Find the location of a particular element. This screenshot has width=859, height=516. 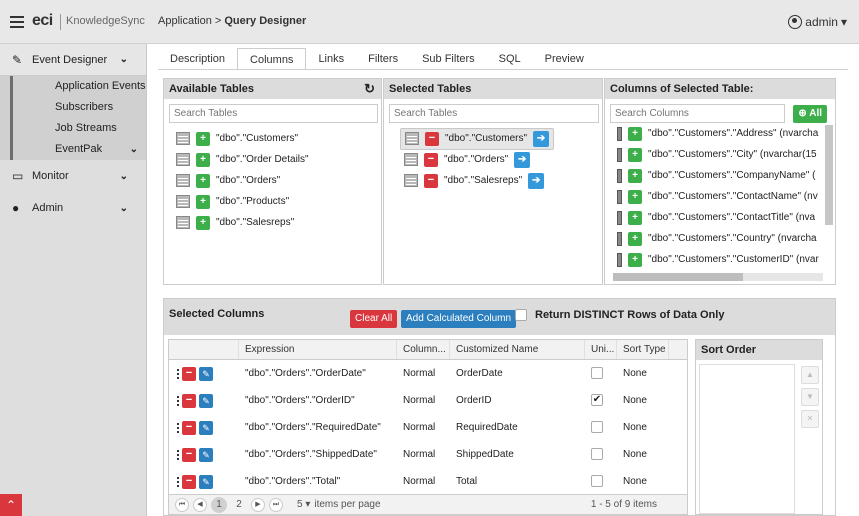

sidebar-item-eventpak: EventPak ⌄ is located at coordinates (78, 149).